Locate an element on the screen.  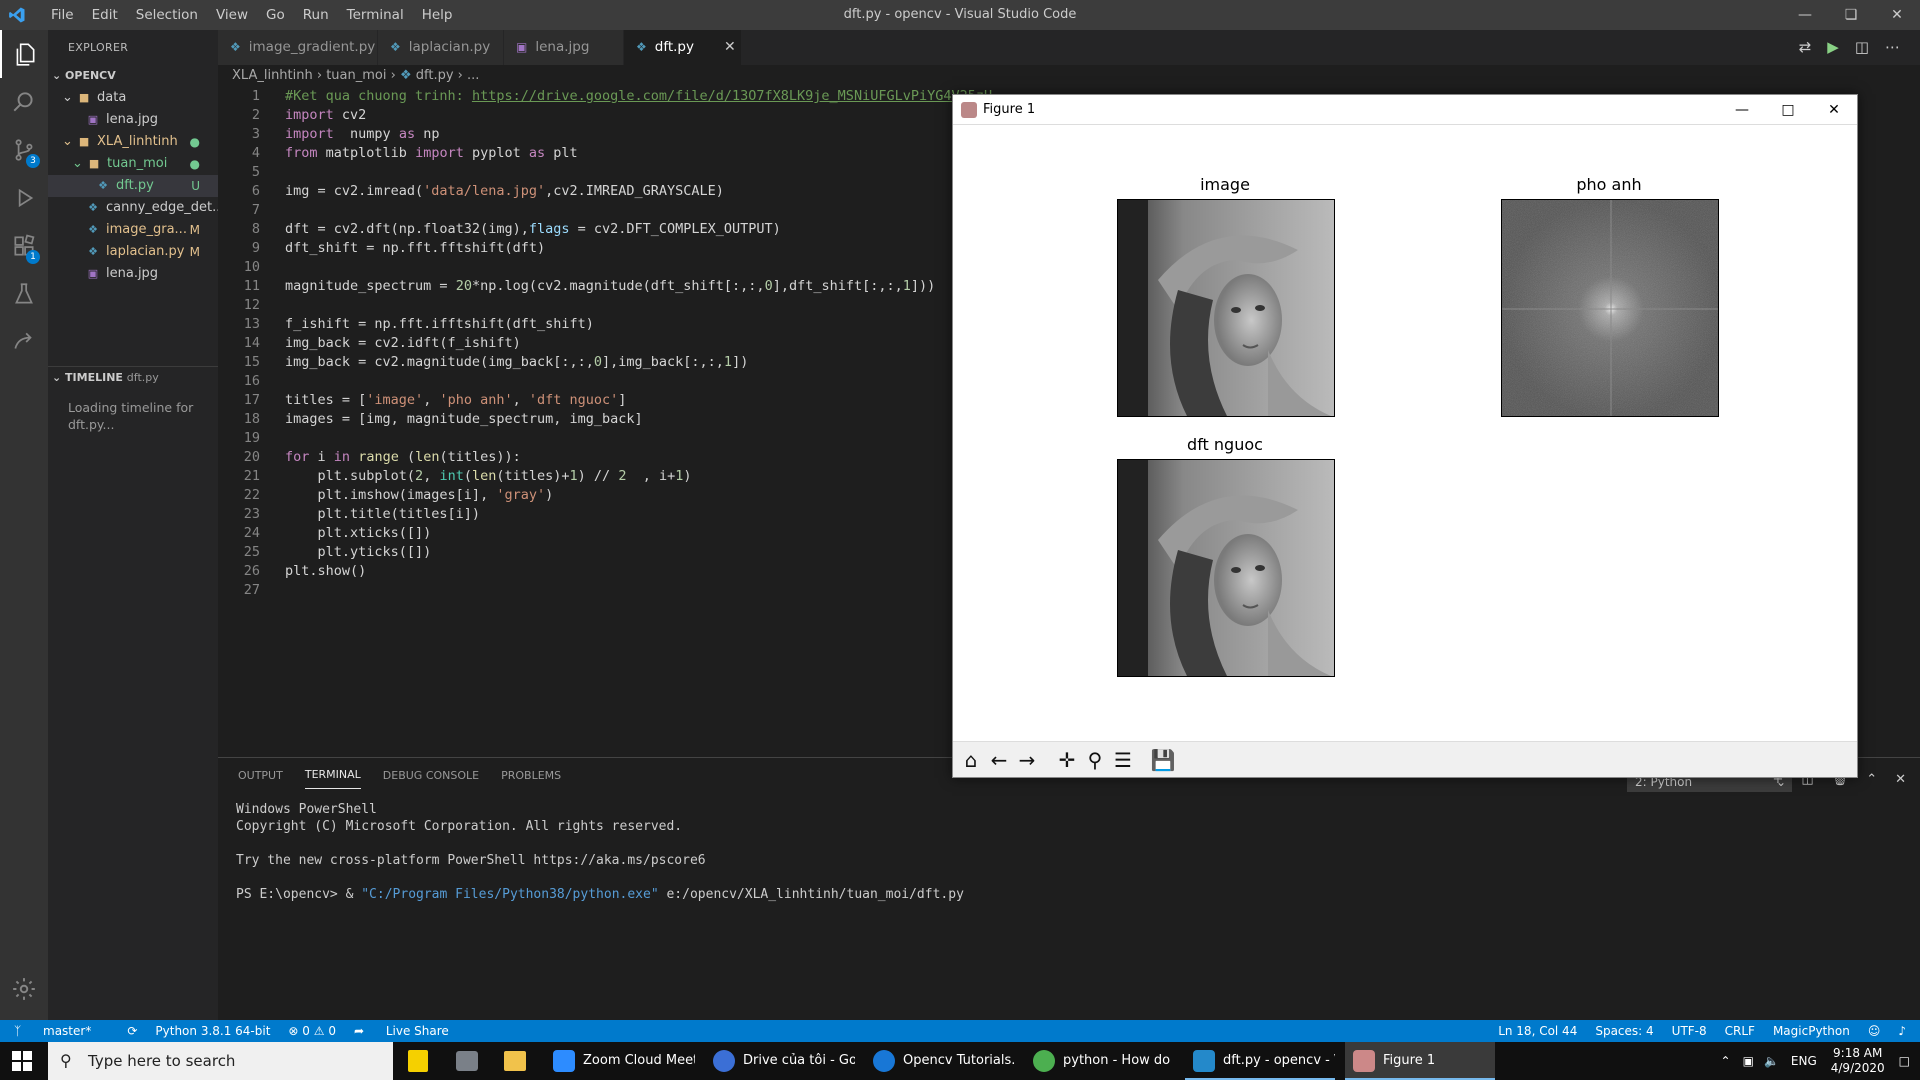
close-panel-icon: ✕ is located at coordinates (1900, 779).